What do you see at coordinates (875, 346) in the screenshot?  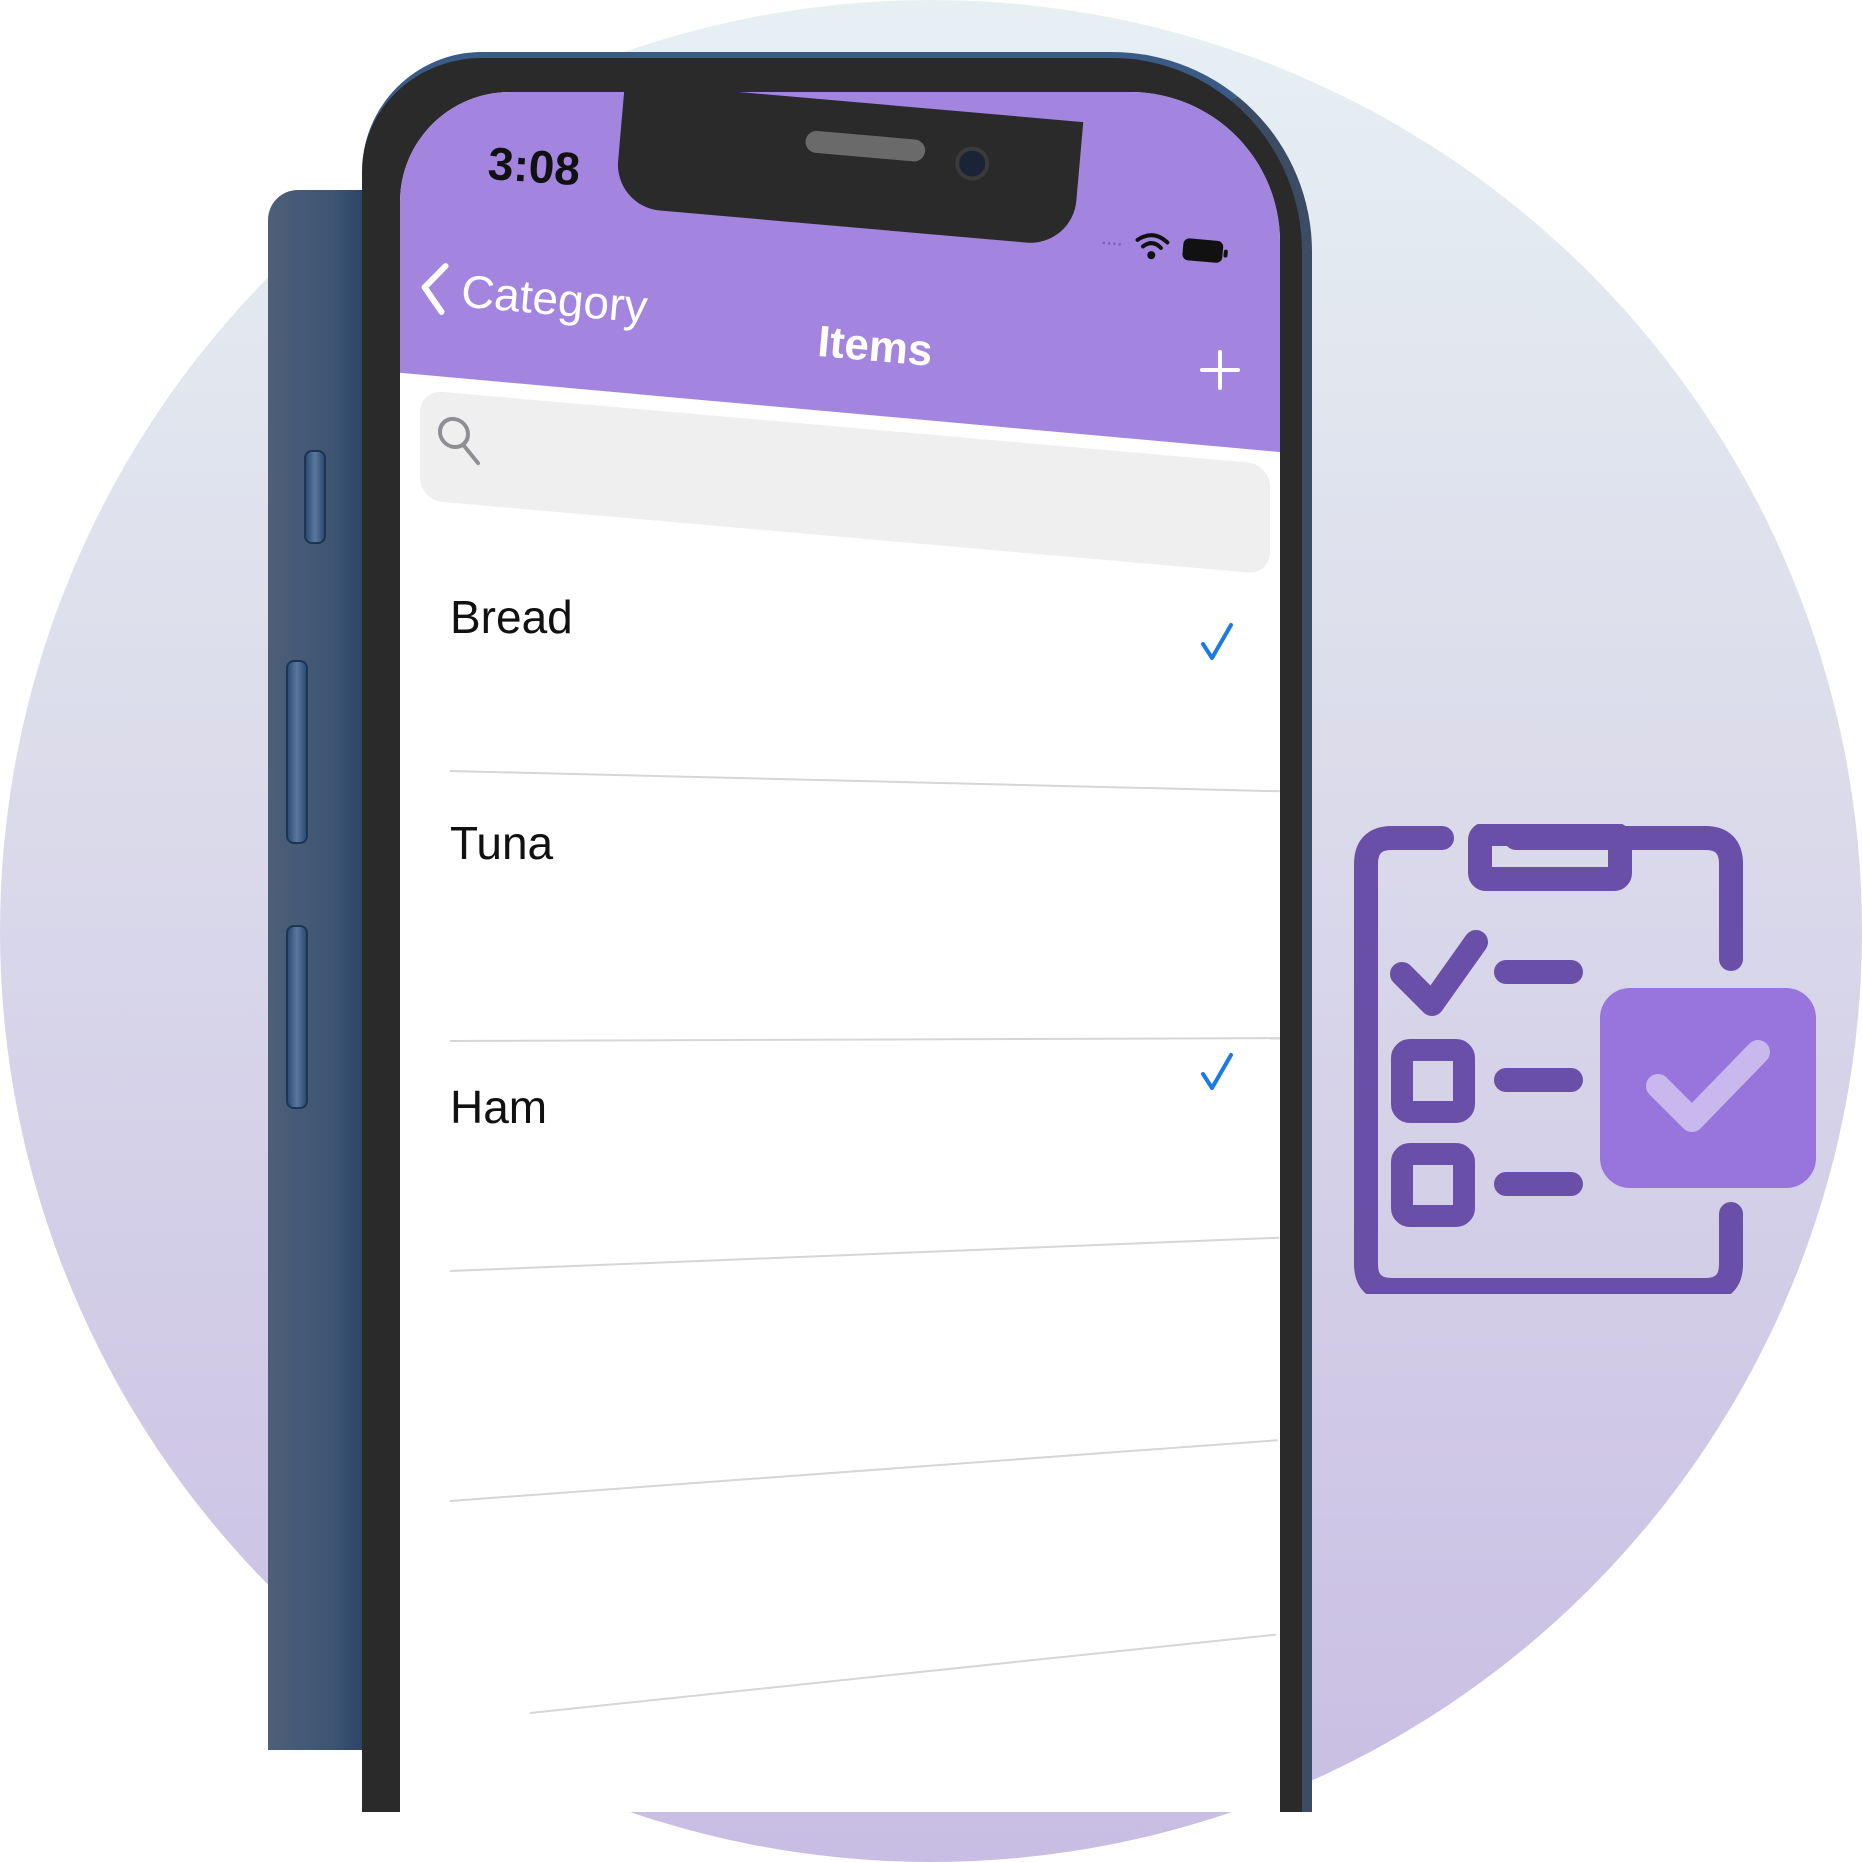 I see `page-title: Items` at bounding box center [875, 346].